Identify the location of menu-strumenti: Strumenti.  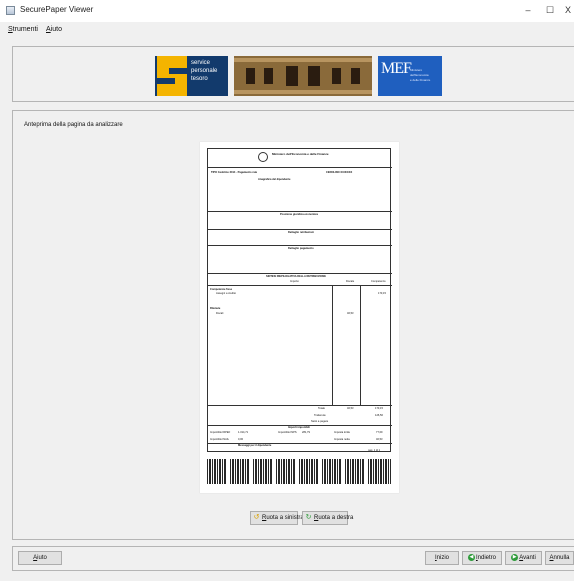
(23, 29).